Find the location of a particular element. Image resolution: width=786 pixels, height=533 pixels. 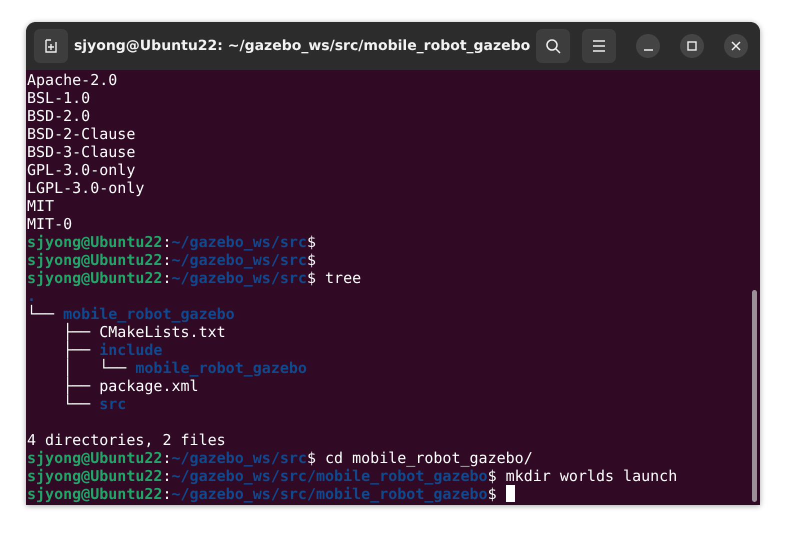

terminal-line: └── src is located at coordinates (94, 404).